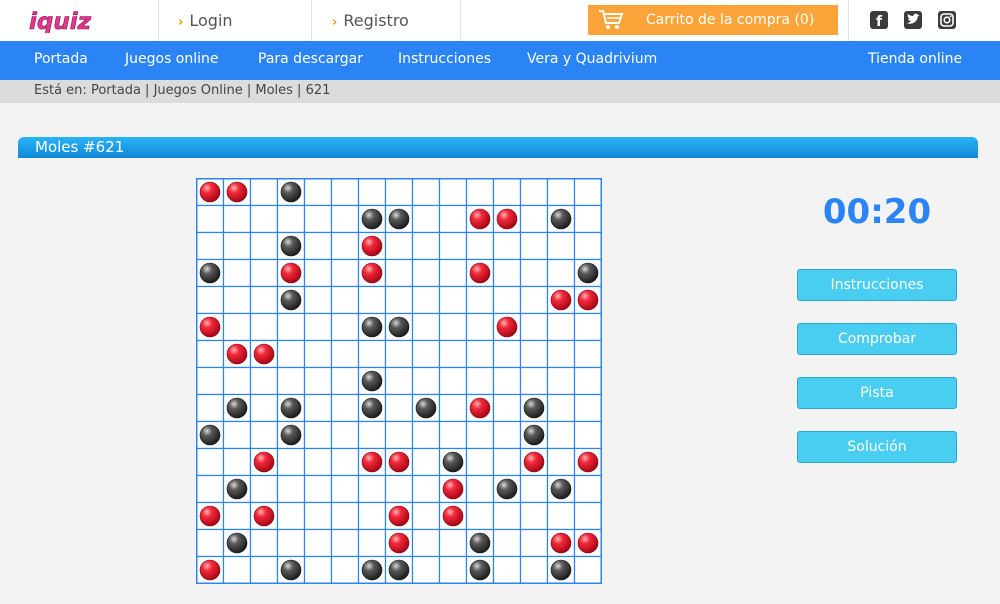 This screenshot has width=1000, height=604. What do you see at coordinates (310, 59) in the screenshot?
I see `nav-item-para-descargar: Para descargar` at bounding box center [310, 59].